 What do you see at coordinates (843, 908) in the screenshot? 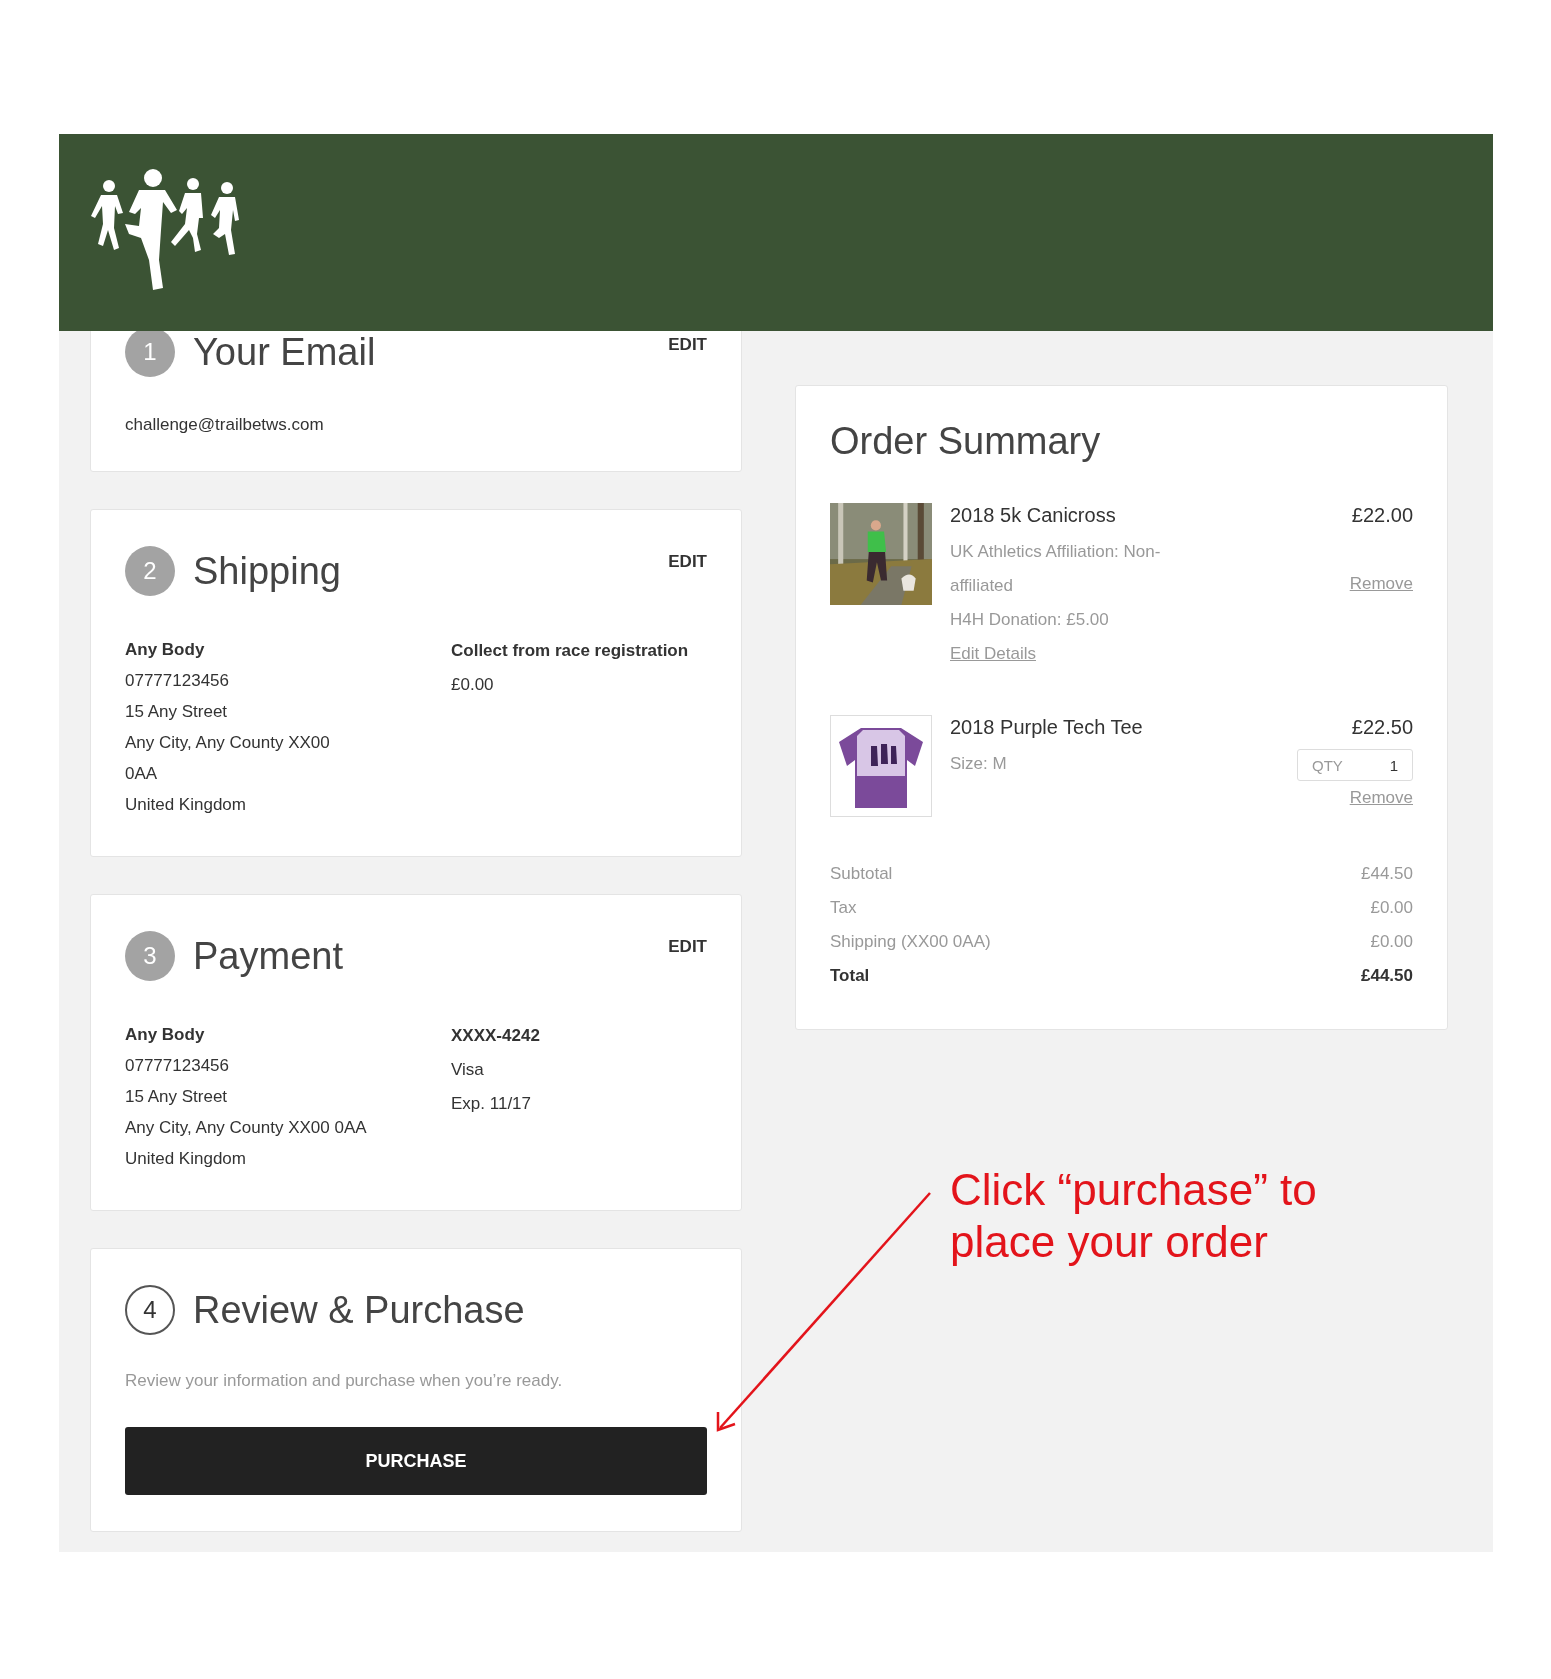
I see `total-label: Tax` at bounding box center [843, 908].